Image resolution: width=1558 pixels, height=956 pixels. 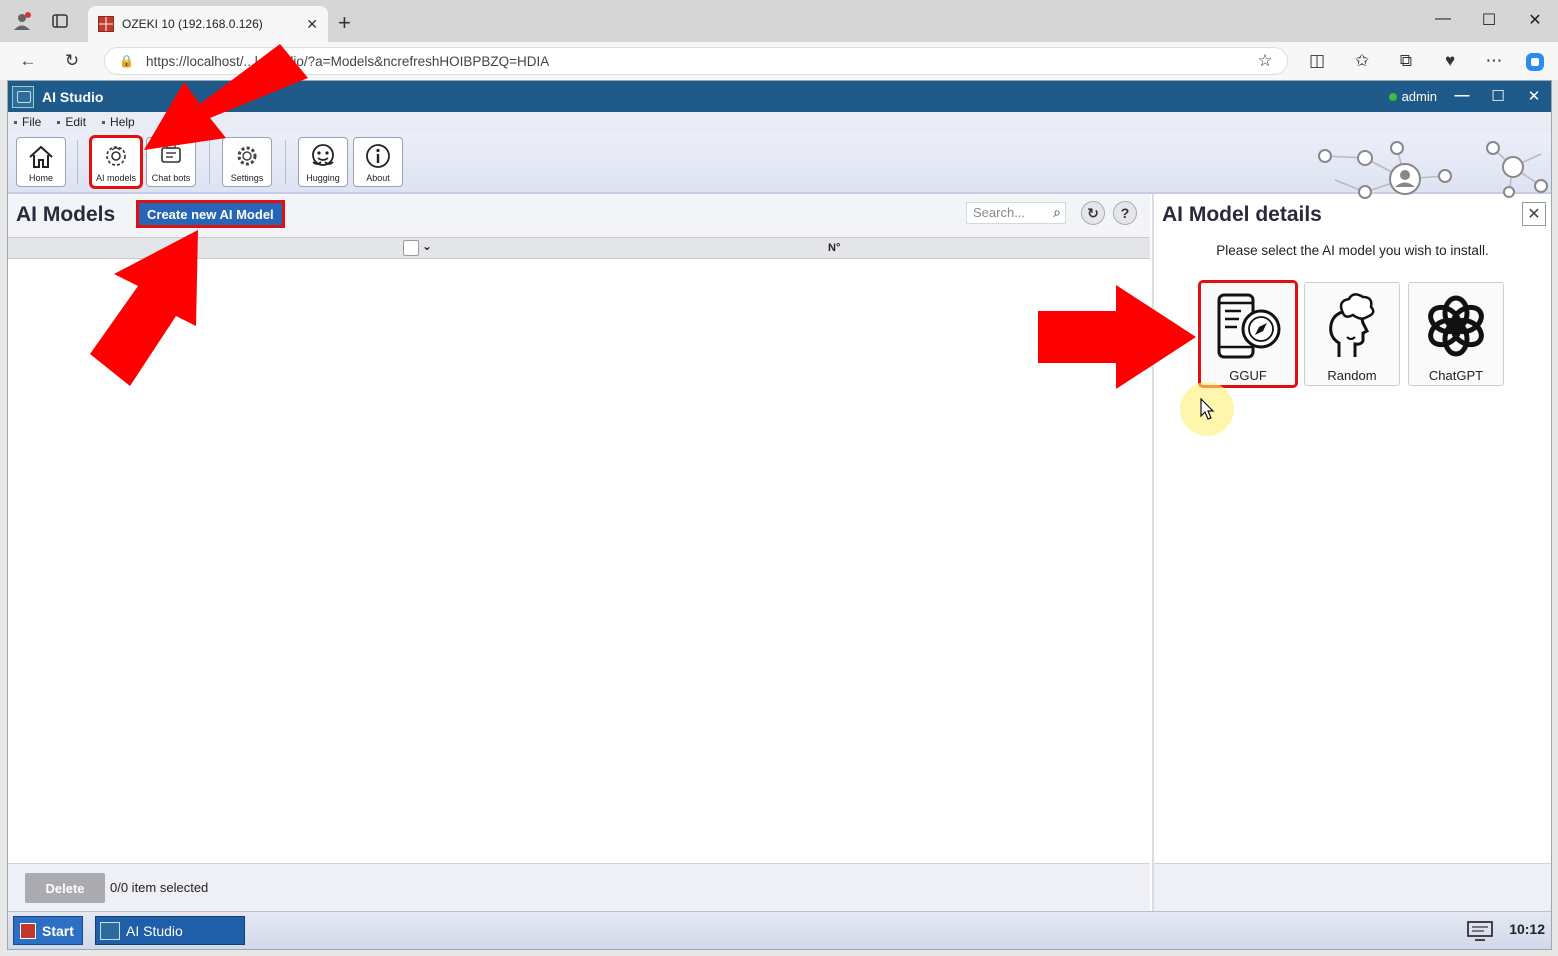 I want to click on browser-tab-bar: OZEKI 10 (192.168.0.126) ✕ + — ☐ ✕, so click(x=779, y=21).